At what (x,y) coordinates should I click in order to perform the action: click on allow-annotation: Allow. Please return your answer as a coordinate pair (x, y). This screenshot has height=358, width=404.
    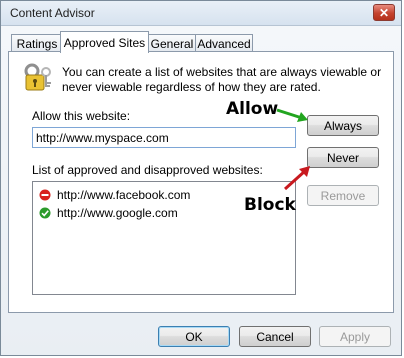
    Looking at the image, I should click on (252, 109).